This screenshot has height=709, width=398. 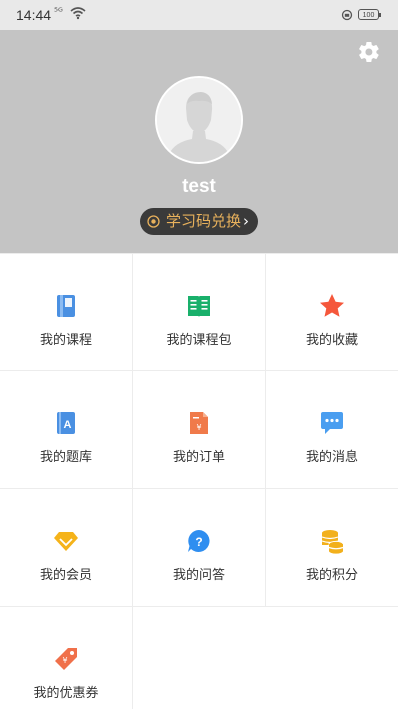 What do you see at coordinates (331, 457) in the screenshot?
I see `menu-item-label: 我的消息` at bounding box center [331, 457].